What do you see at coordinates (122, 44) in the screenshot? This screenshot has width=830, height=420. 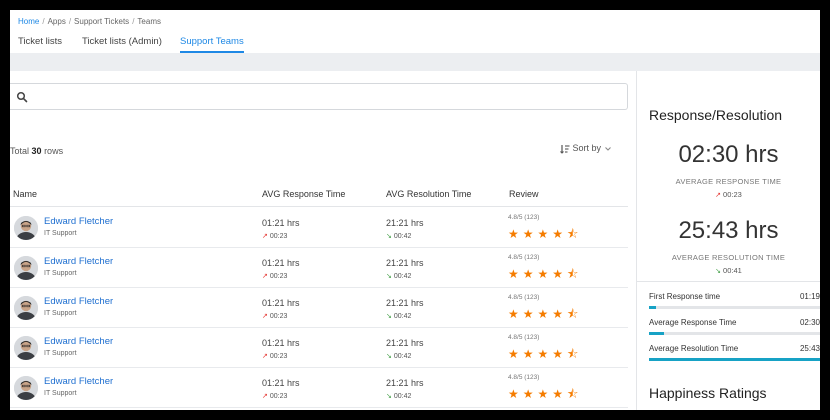 I see `tab-ticket-lists-admin: Ticket lists (Admin)` at bounding box center [122, 44].